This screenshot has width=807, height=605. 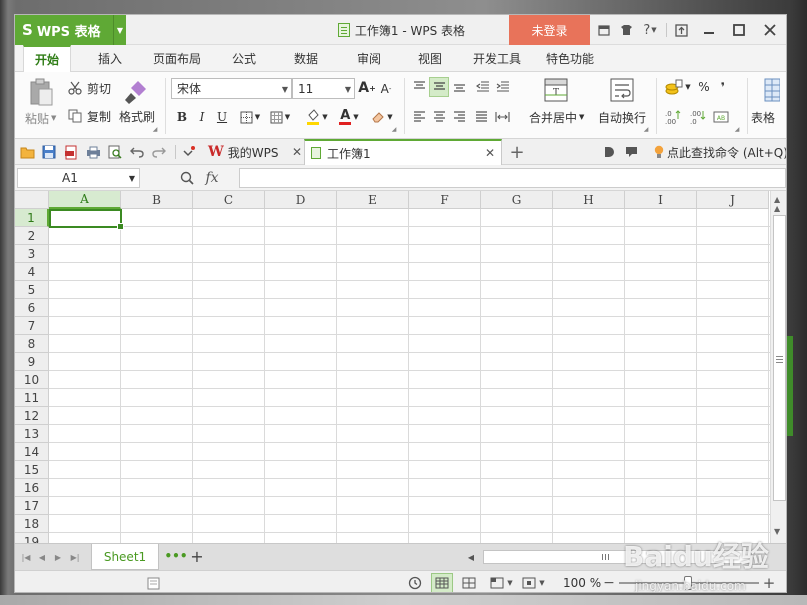 I want to click on zoom-level: 100 %, so click(x=582, y=583).